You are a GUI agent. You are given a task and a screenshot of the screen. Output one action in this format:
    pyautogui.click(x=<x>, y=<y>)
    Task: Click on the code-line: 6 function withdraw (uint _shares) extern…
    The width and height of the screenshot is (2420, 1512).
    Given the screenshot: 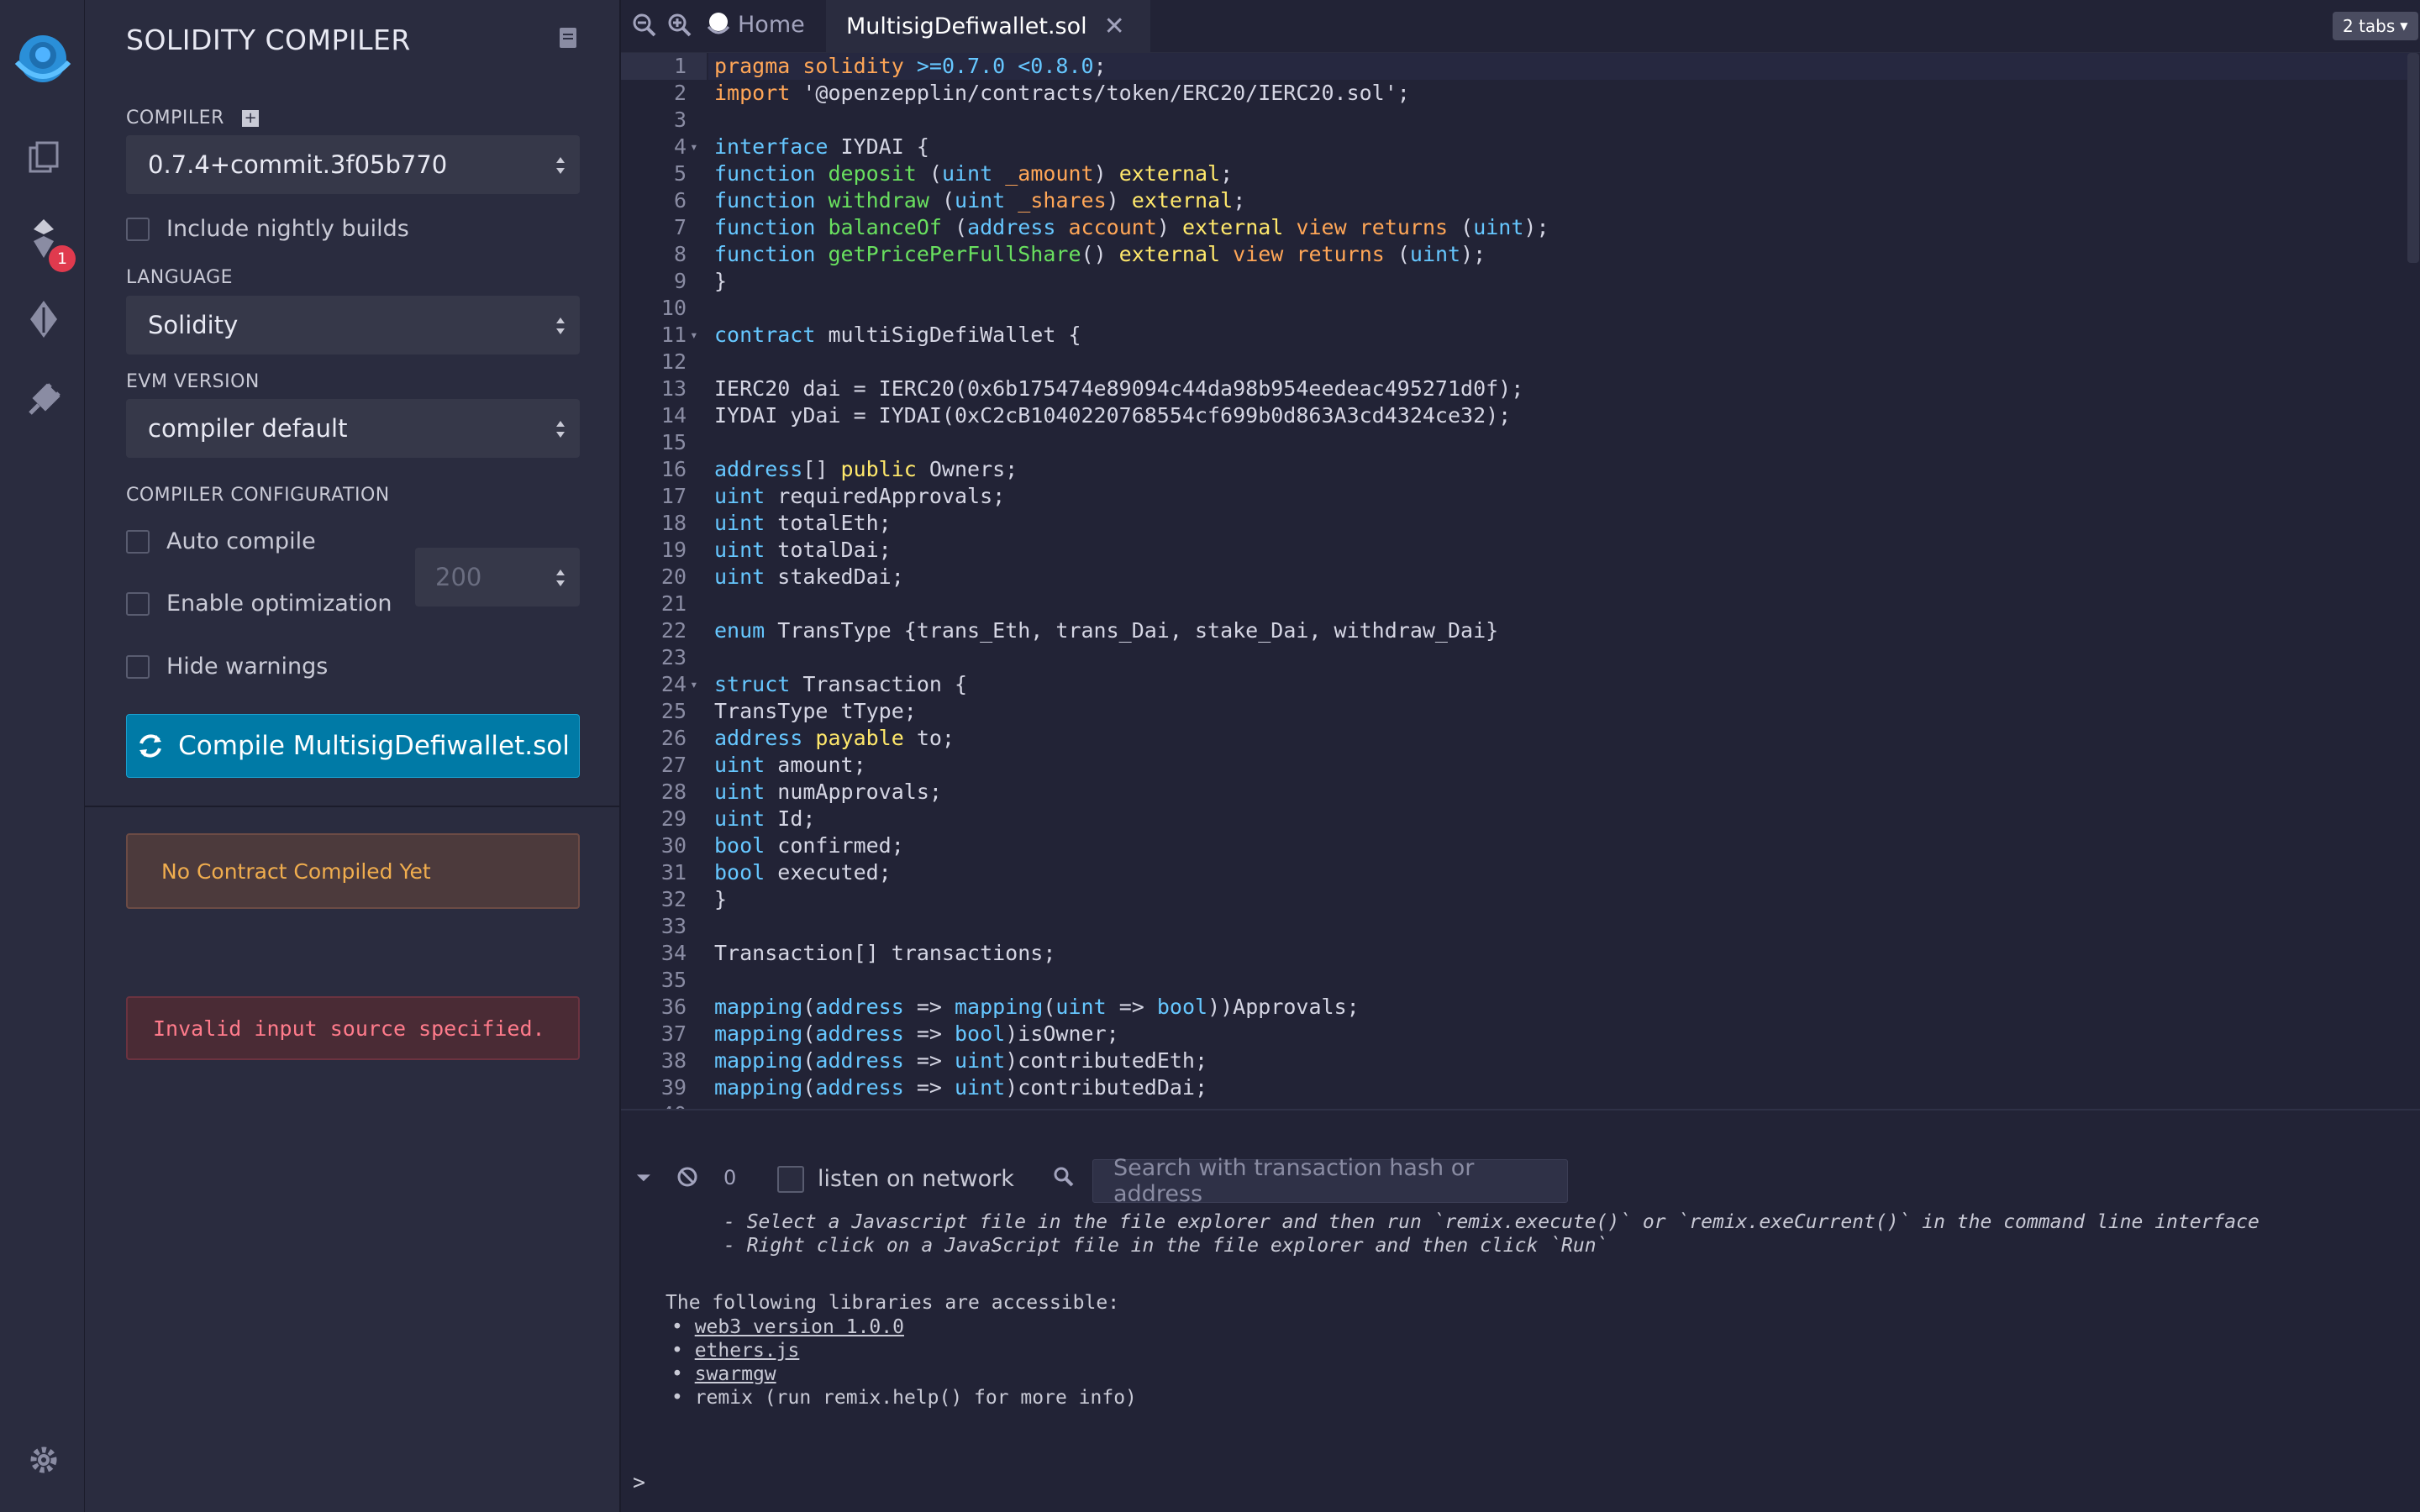 What is the action you would take?
    pyautogui.click(x=1503, y=200)
    